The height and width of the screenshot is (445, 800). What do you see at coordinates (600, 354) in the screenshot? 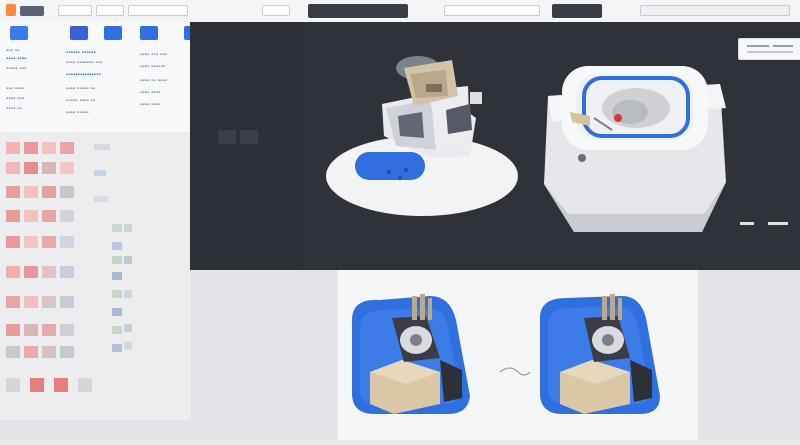
I see `machine-thumbnail-right` at bounding box center [600, 354].